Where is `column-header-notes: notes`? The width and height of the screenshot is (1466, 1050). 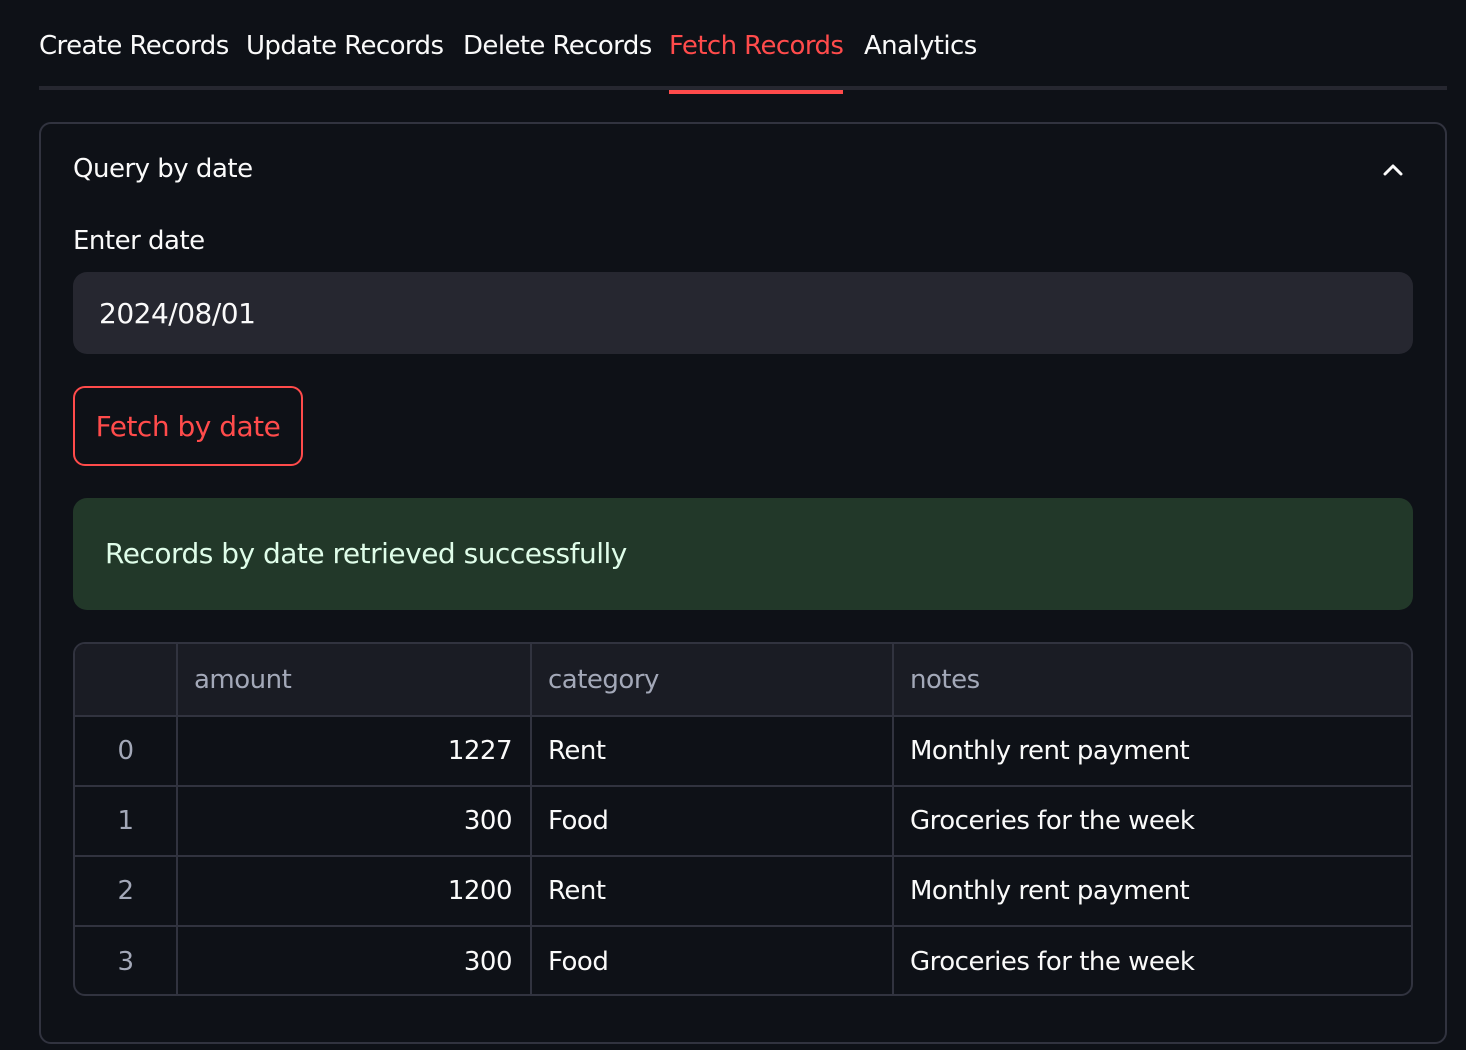
column-header-notes: notes is located at coordinates (1152, 680).